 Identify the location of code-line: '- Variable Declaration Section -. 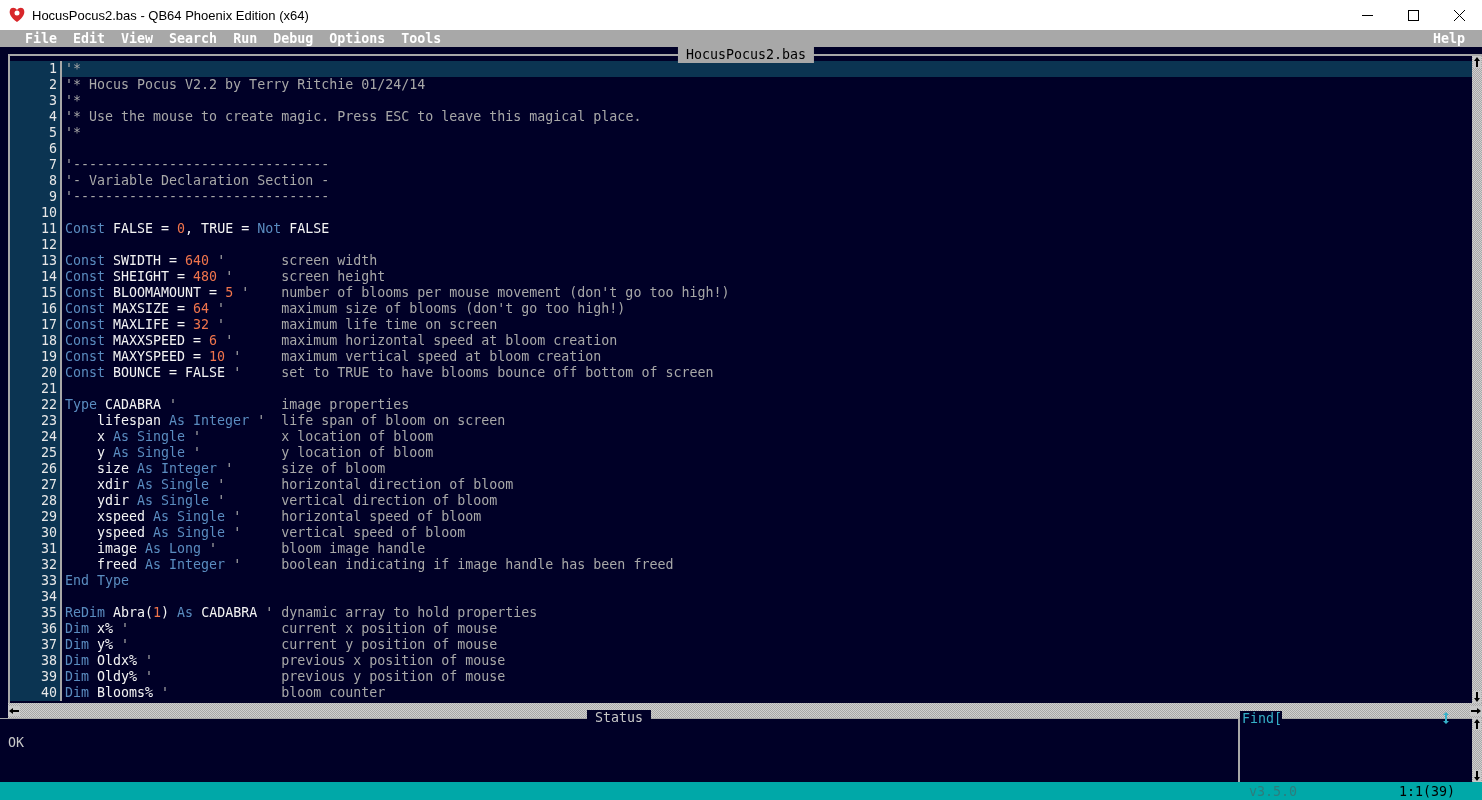
(197, 181).